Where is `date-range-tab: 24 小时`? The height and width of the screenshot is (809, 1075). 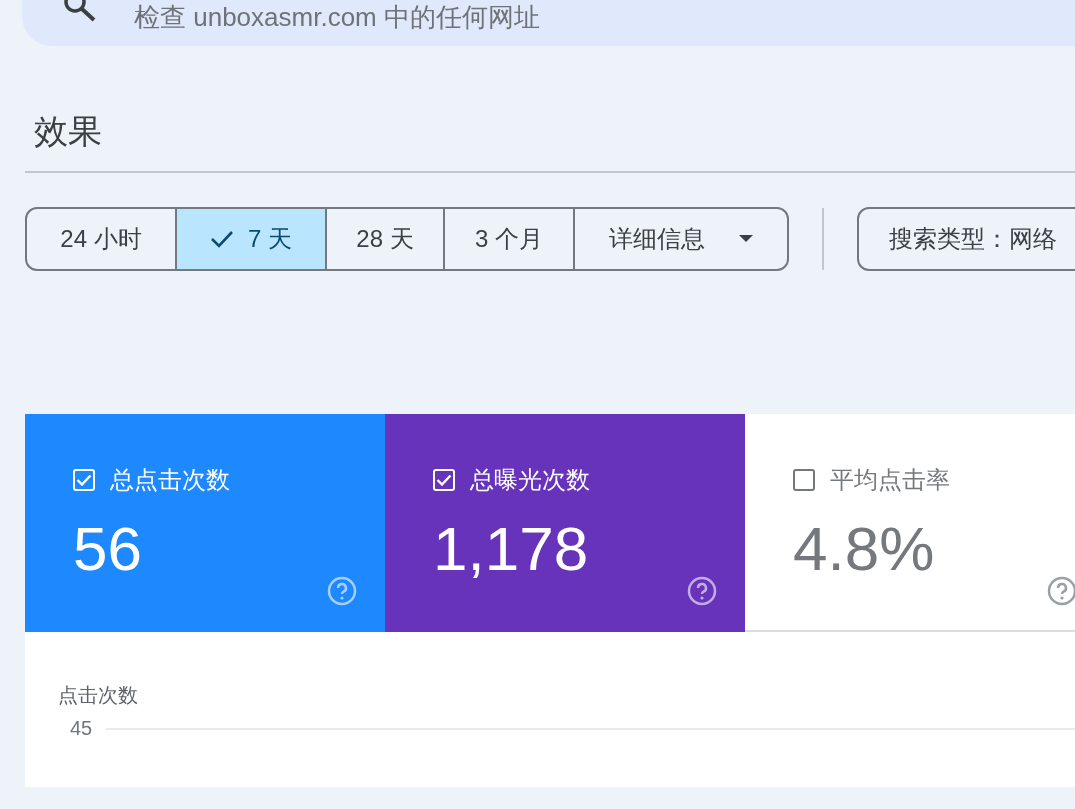 date-range-tab: 24 小时 is located at coordinates (101, 239).